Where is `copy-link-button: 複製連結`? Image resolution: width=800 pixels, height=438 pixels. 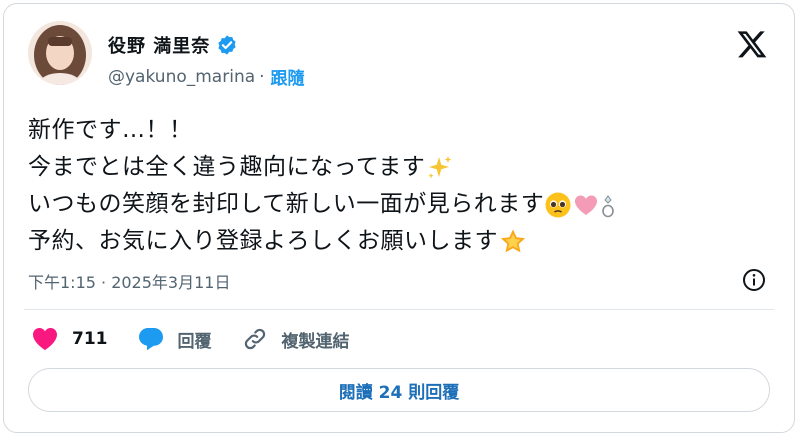
copy-link-button: 複製連結 is located at coordinates (296, 339).